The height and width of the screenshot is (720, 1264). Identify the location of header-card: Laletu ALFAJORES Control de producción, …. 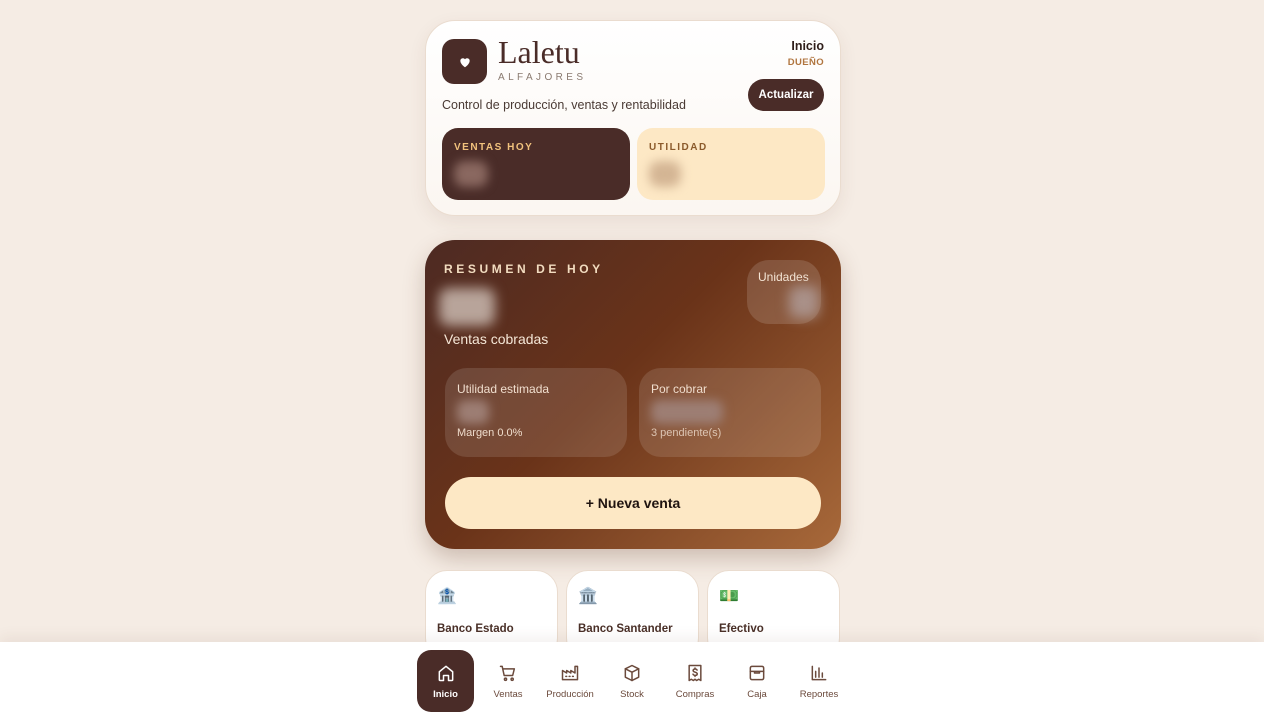
(633, 118).